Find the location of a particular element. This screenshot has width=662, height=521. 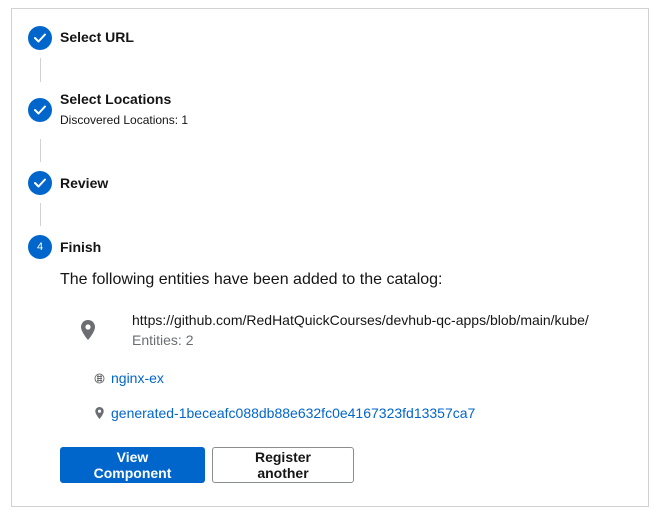

location-entities-count: Entities: 2 is located at coordinates (163, 340).